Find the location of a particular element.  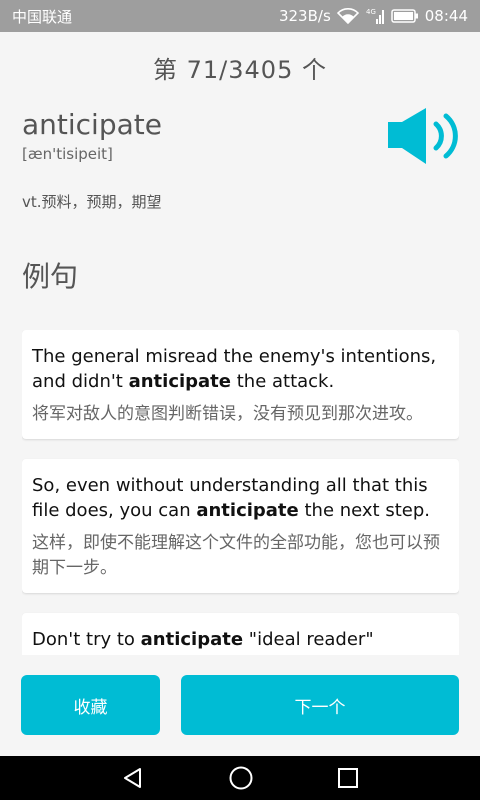

battery-icon is located at coordinates (405, 16).